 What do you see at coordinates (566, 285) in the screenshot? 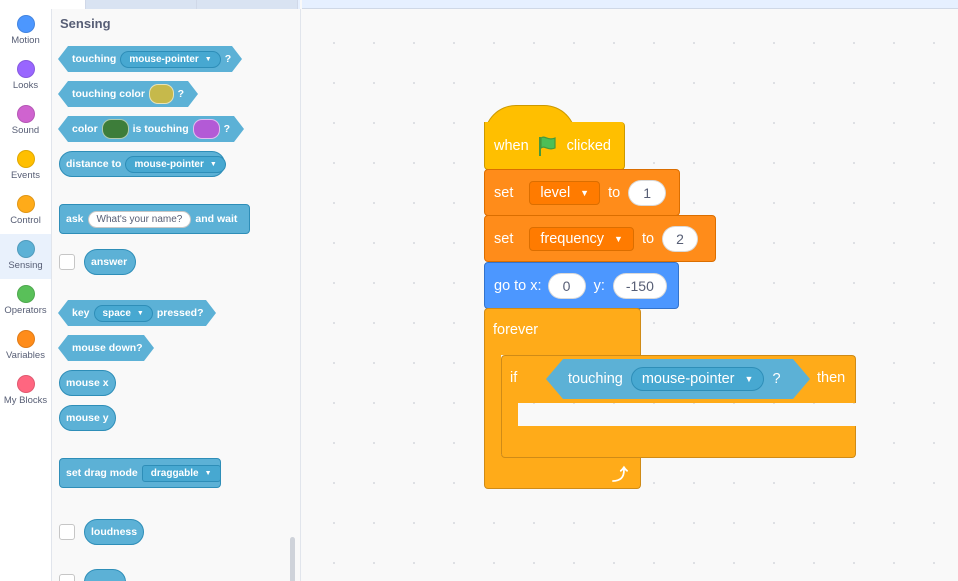
I see `x-input: 0` at bounding box center [566, 285].